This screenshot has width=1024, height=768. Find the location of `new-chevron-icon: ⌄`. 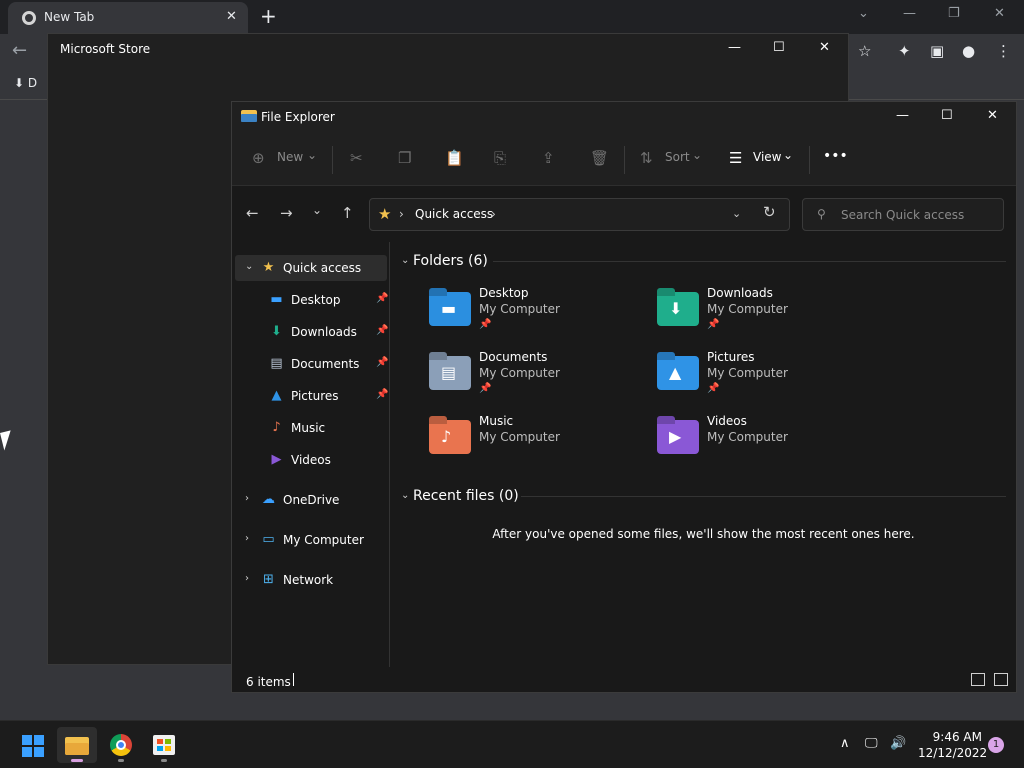

new-chevron-icon: ⌄ is located at coordinates (312, 155).